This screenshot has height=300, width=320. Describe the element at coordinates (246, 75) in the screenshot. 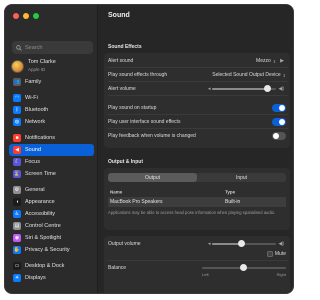

I see `play-through-value: Selected Sound Output Device` at that location.